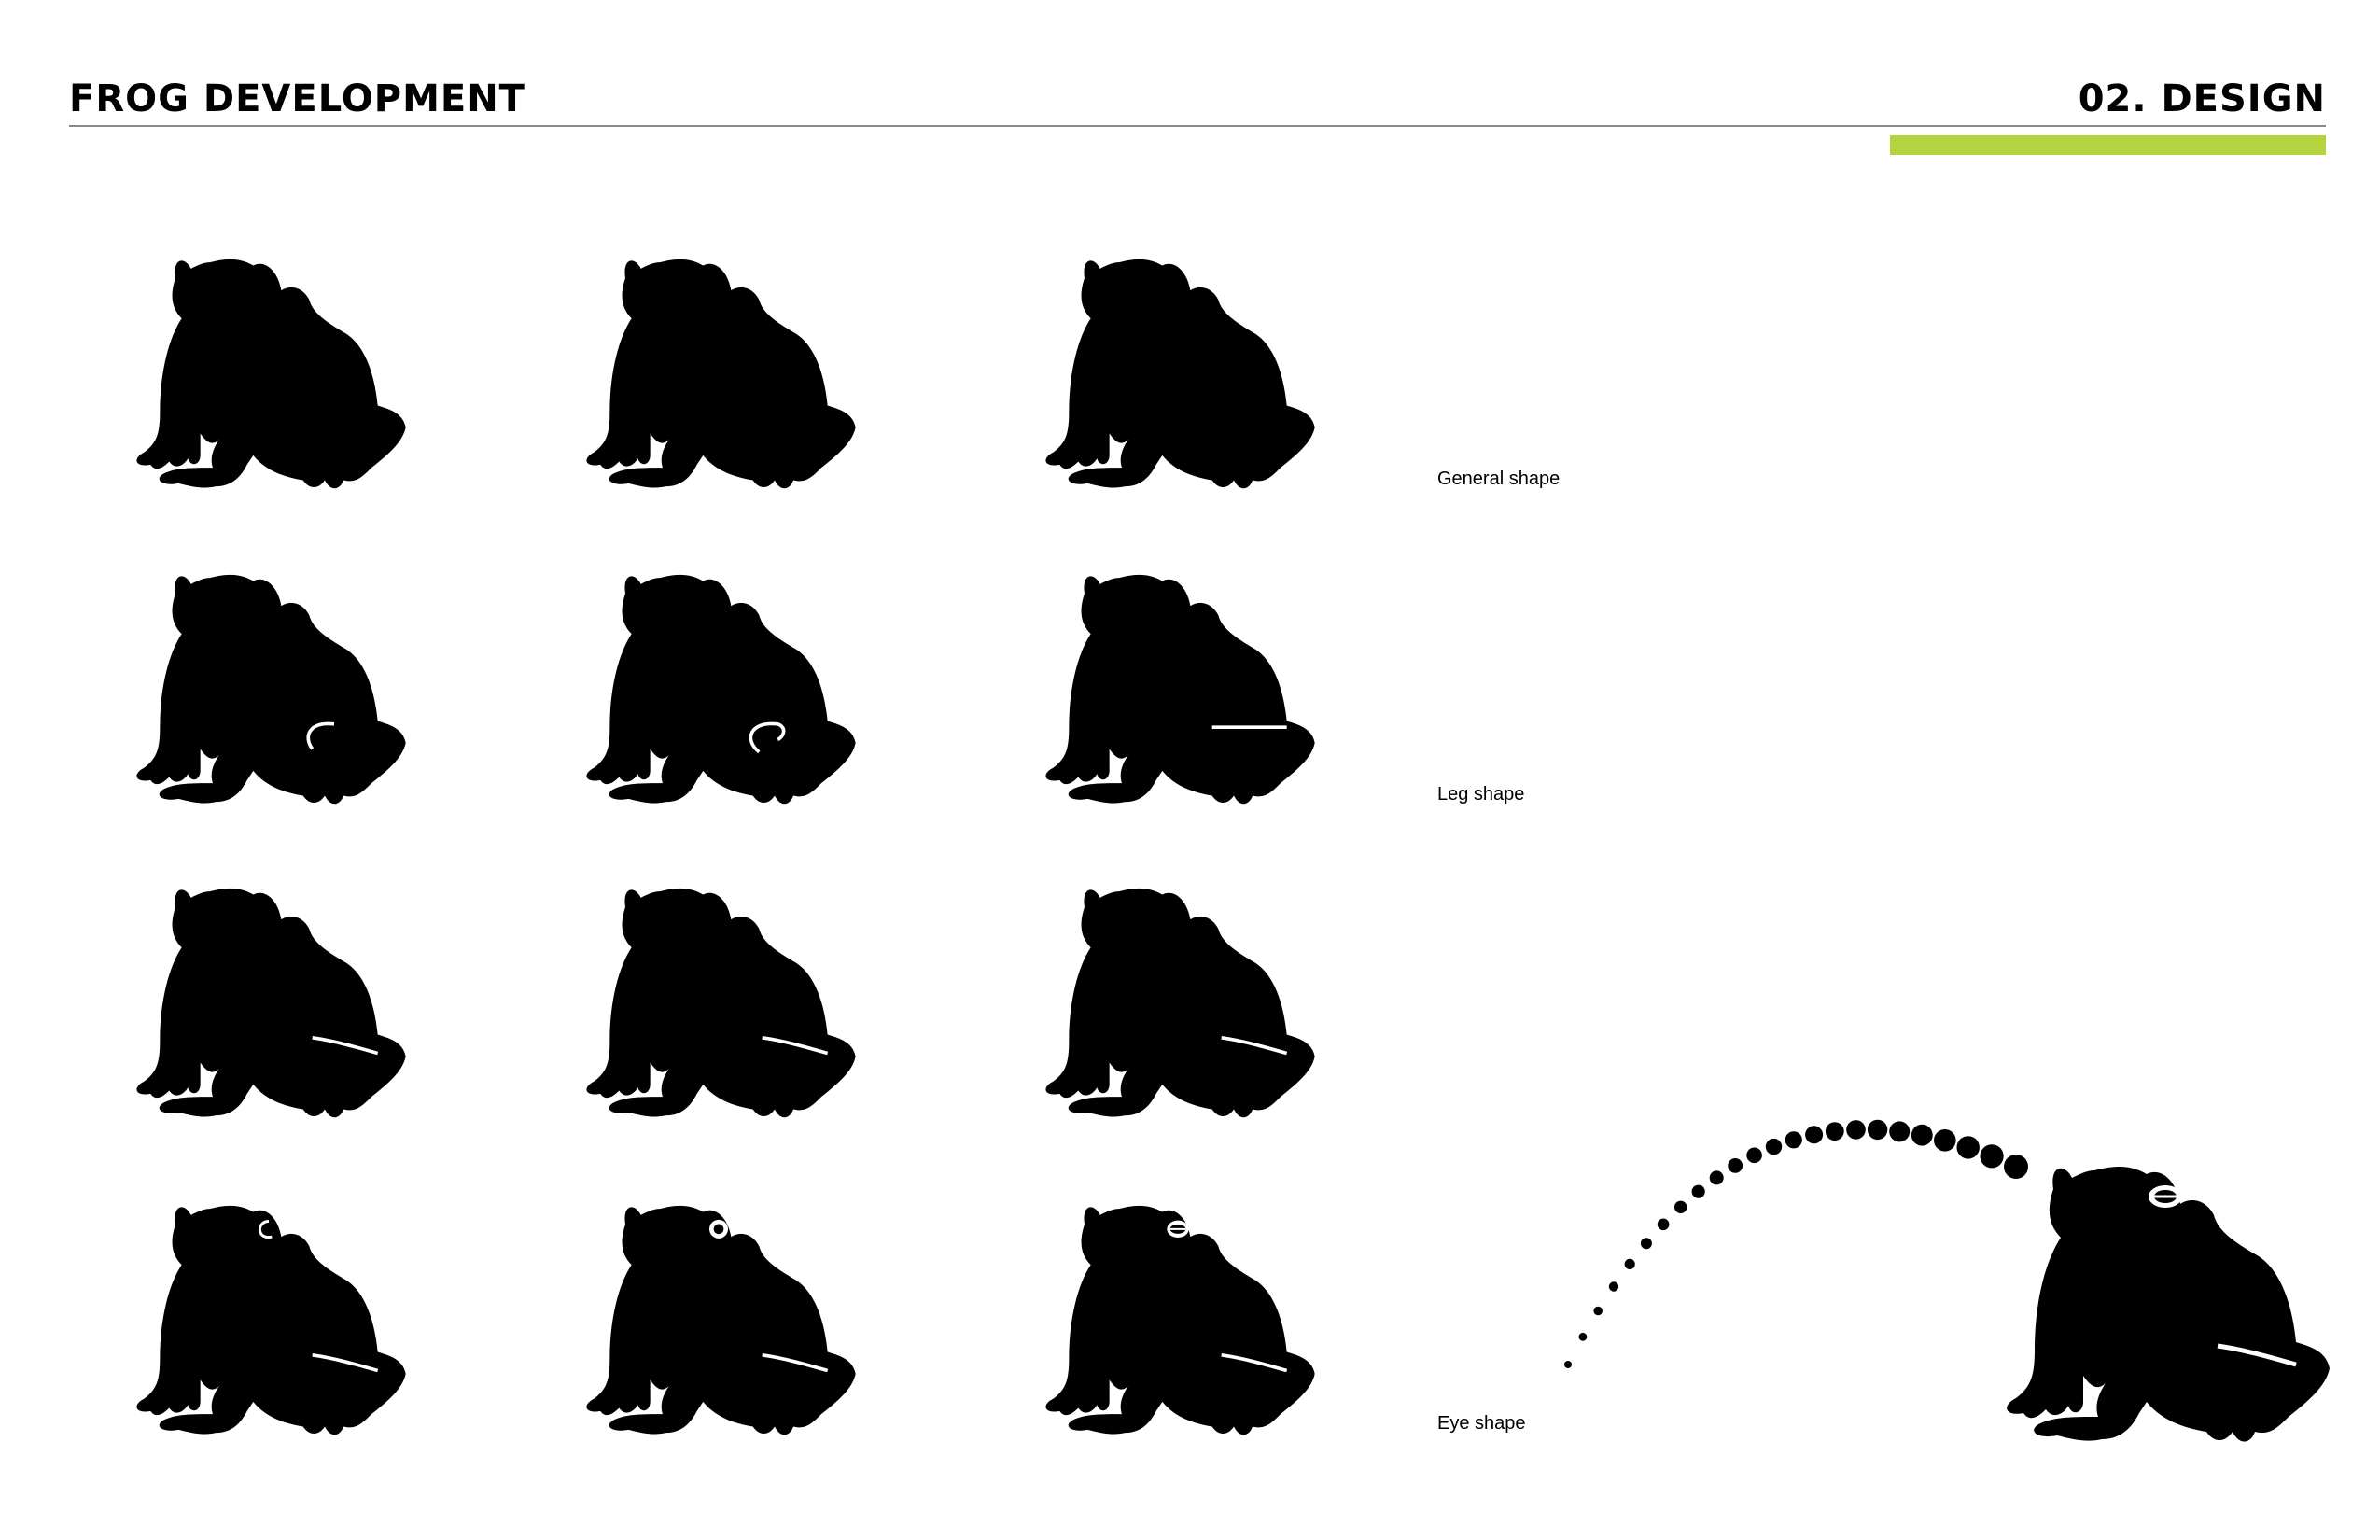 The image size is (2380, 1540). What do you see at coordinates (2108, 145) in the screenshot?
I see `accent-bar` at bounding box center [2108, 145].